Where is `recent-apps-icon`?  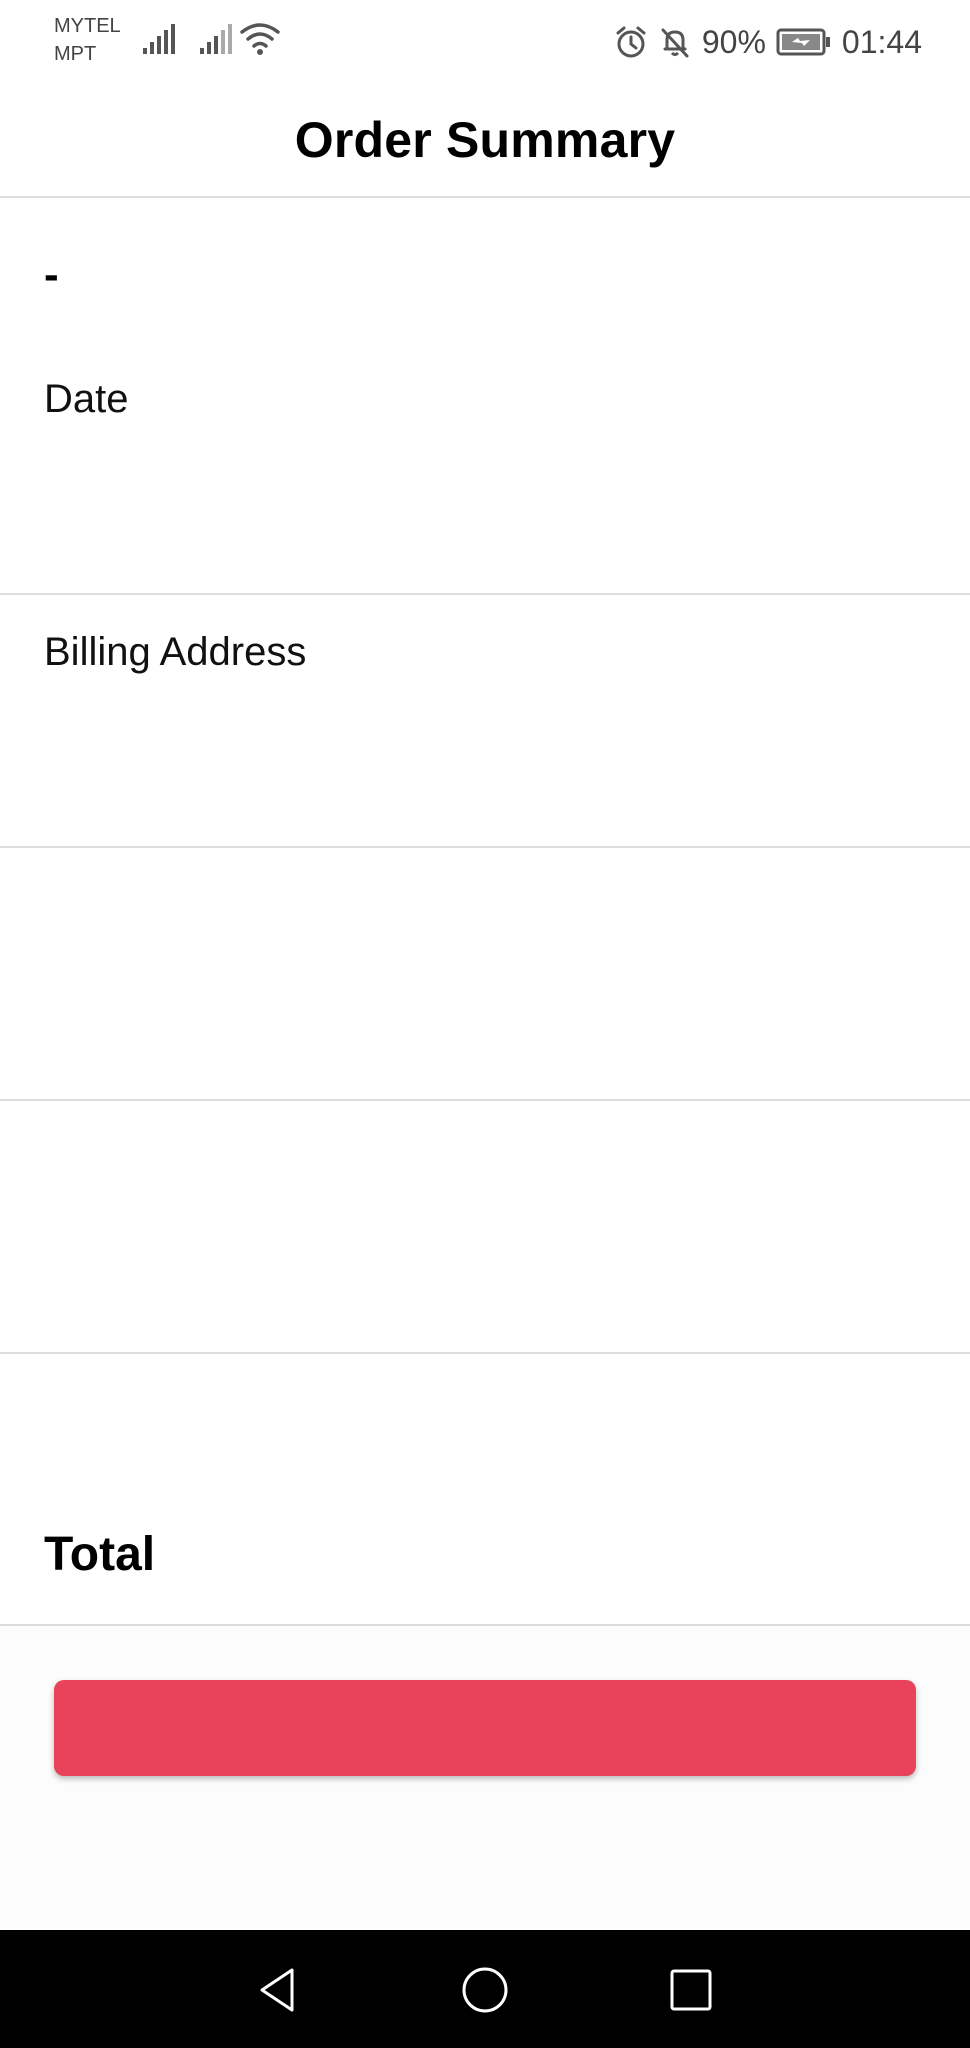
recent-apps-icon is located at coordinates (691, 1990).